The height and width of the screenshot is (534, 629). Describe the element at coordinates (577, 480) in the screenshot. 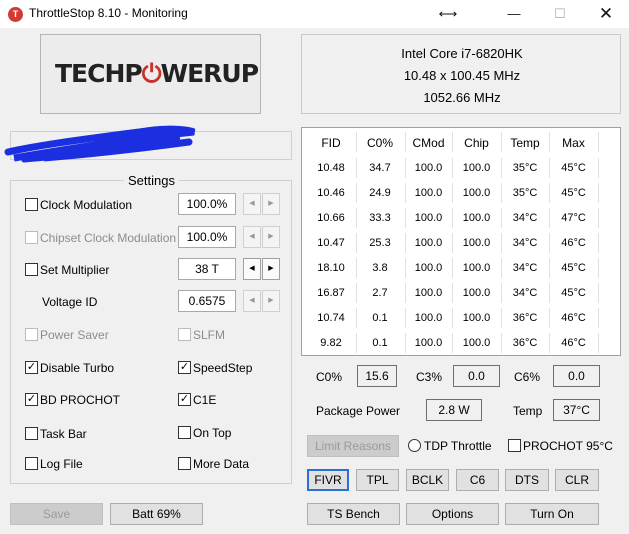

I see `clr-button: CLR` at that location.